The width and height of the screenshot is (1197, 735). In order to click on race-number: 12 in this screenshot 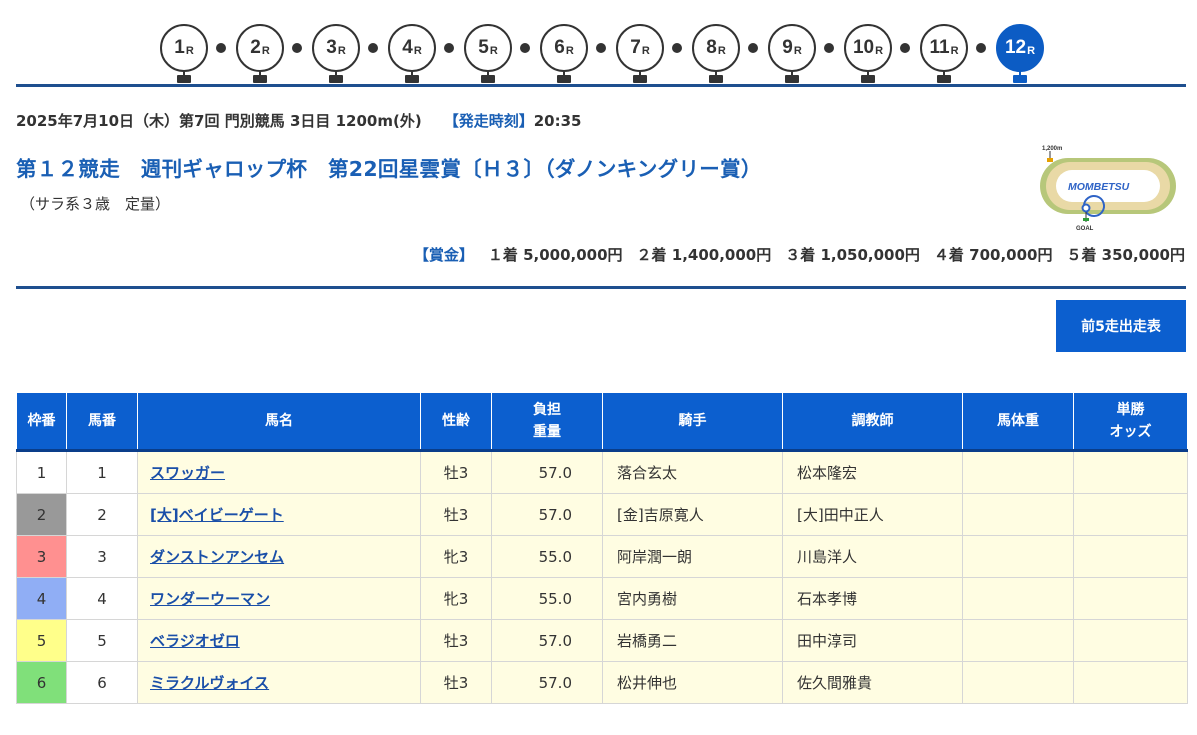, I will do `click(1015, 47)`.